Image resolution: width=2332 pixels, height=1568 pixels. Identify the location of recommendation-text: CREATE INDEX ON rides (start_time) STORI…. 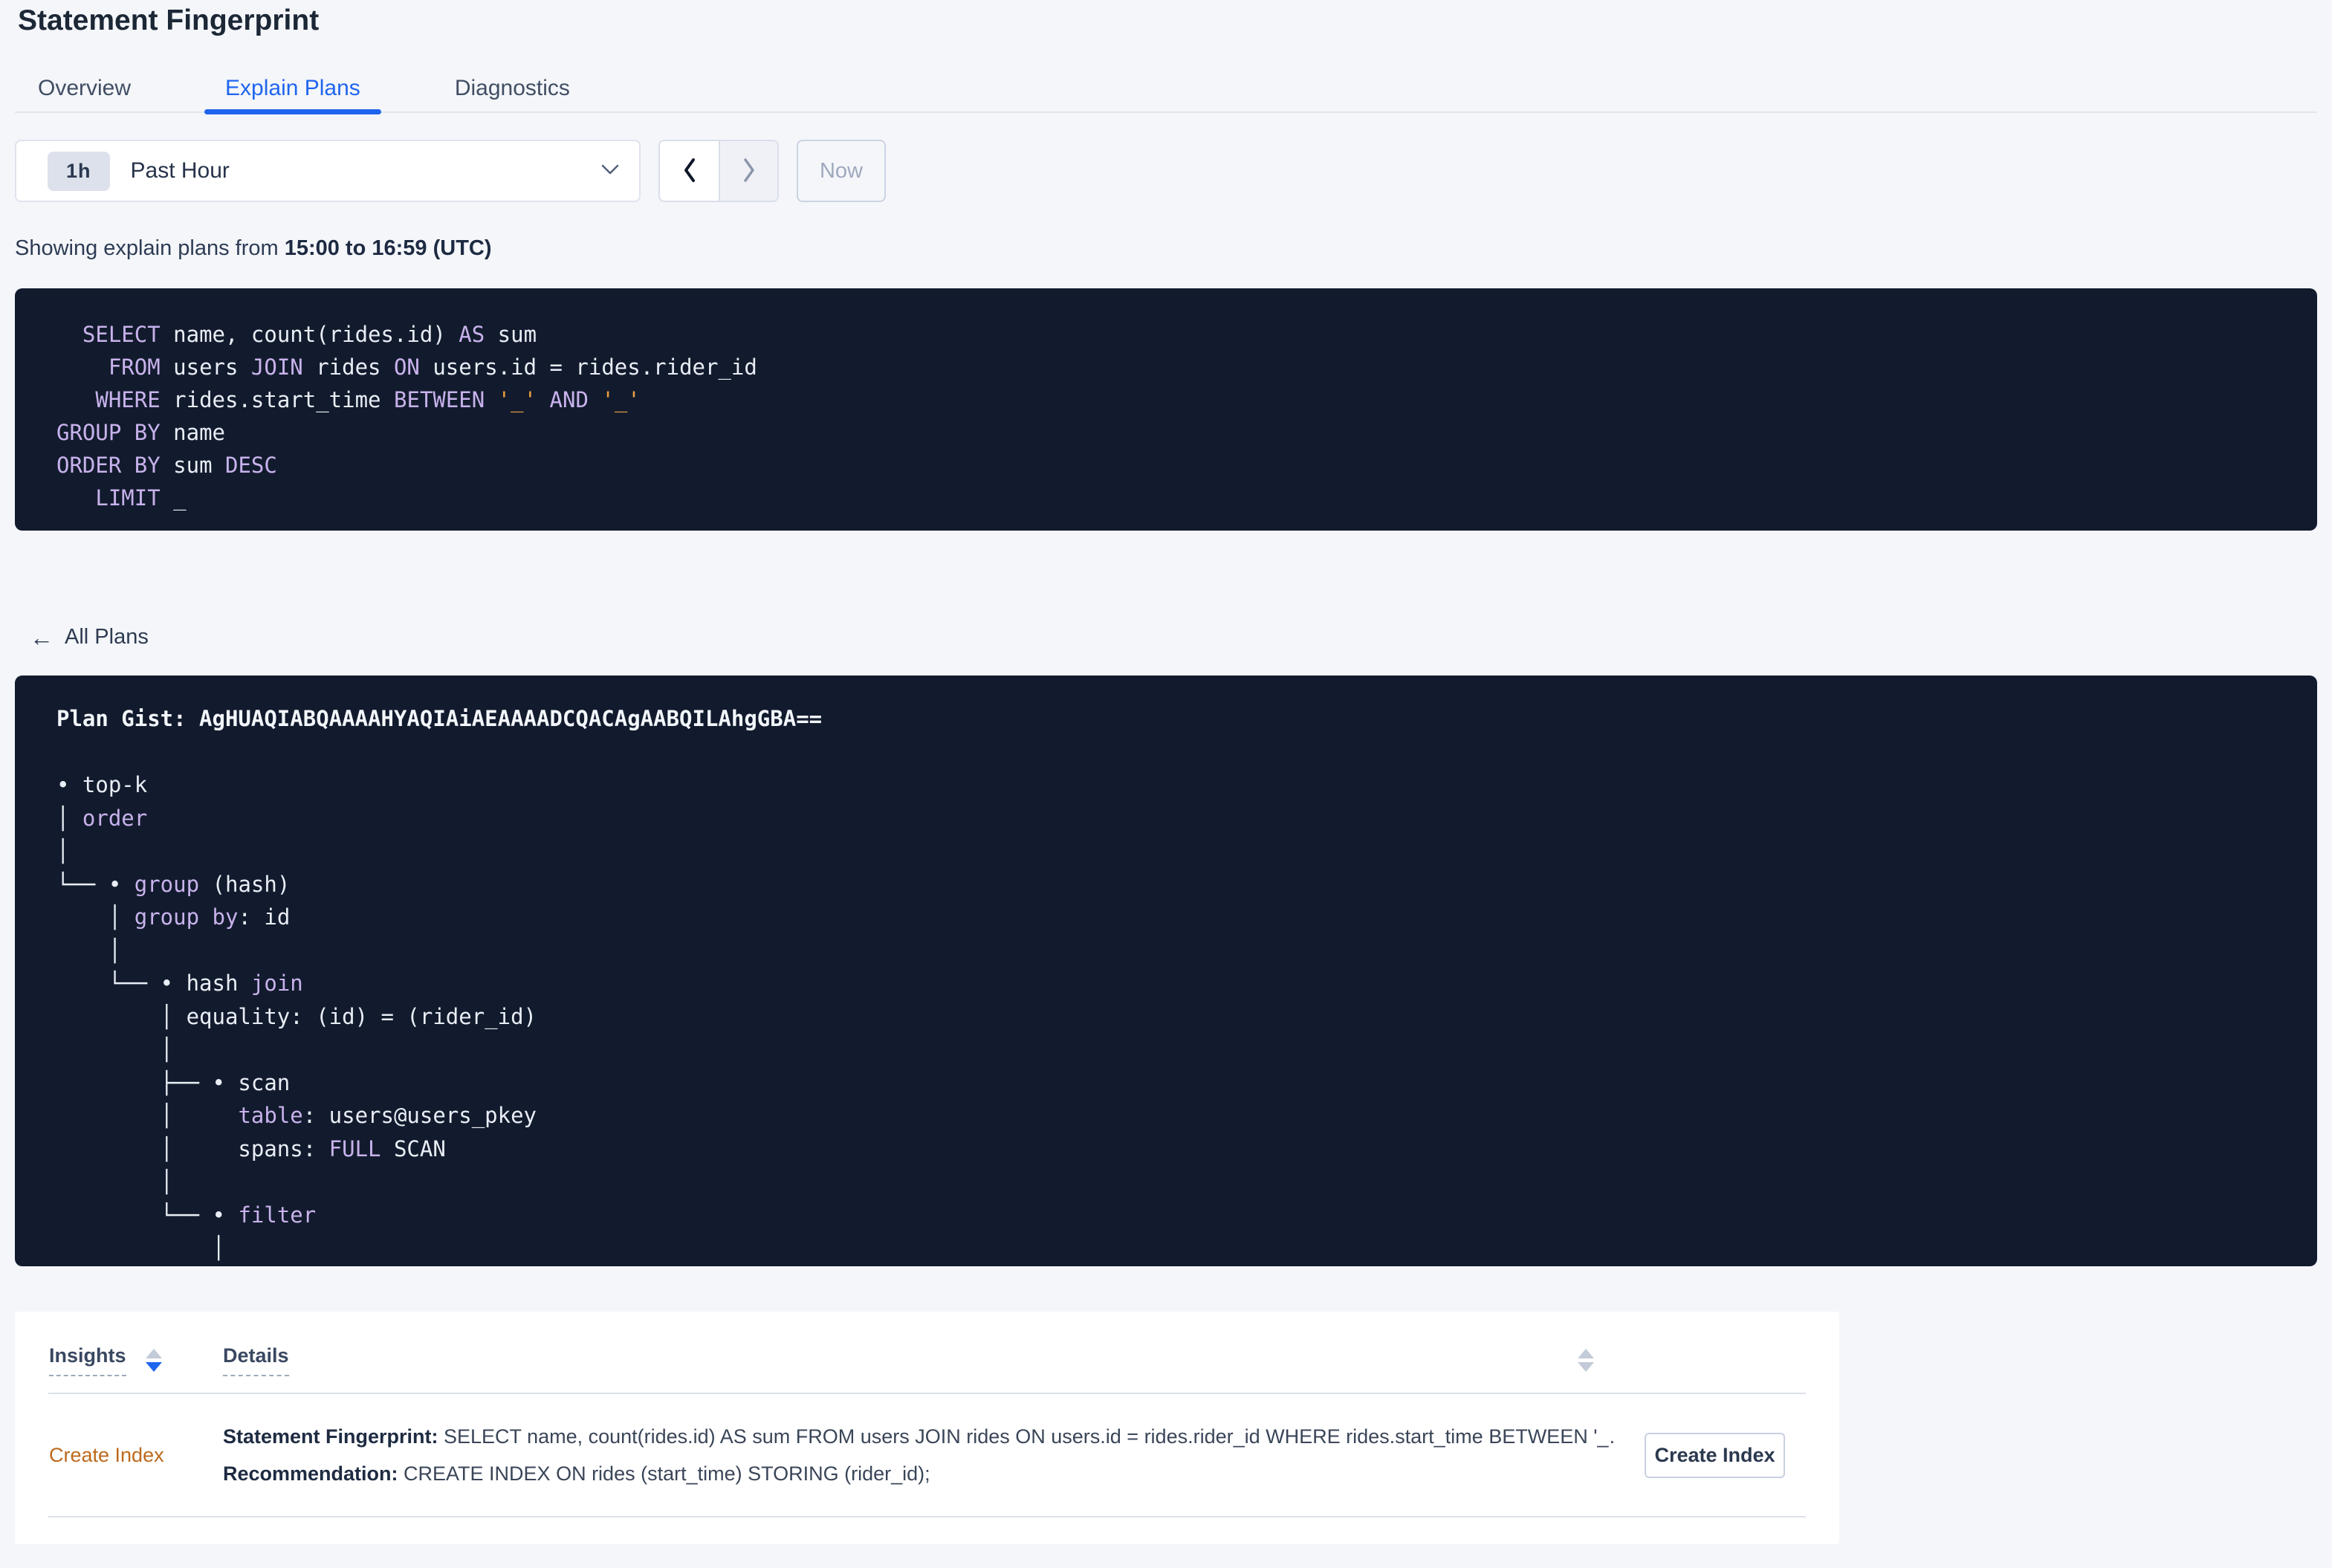
(664, 1473).